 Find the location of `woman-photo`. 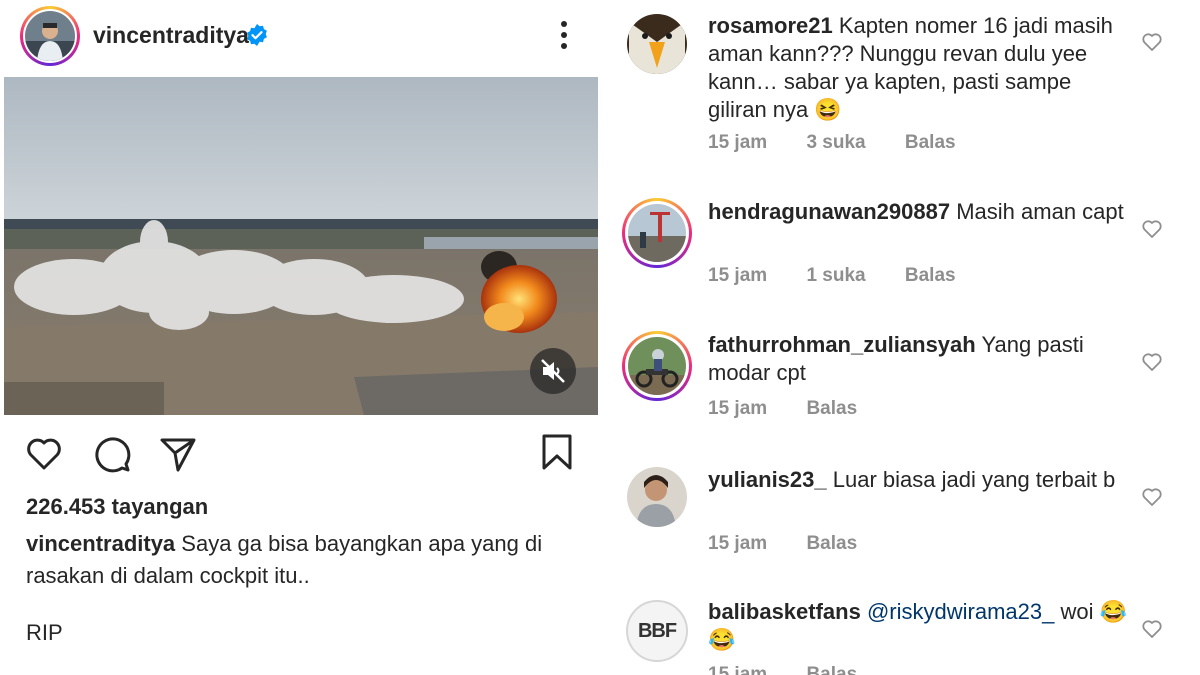

woman-photo is located at coordinates (657, 497).